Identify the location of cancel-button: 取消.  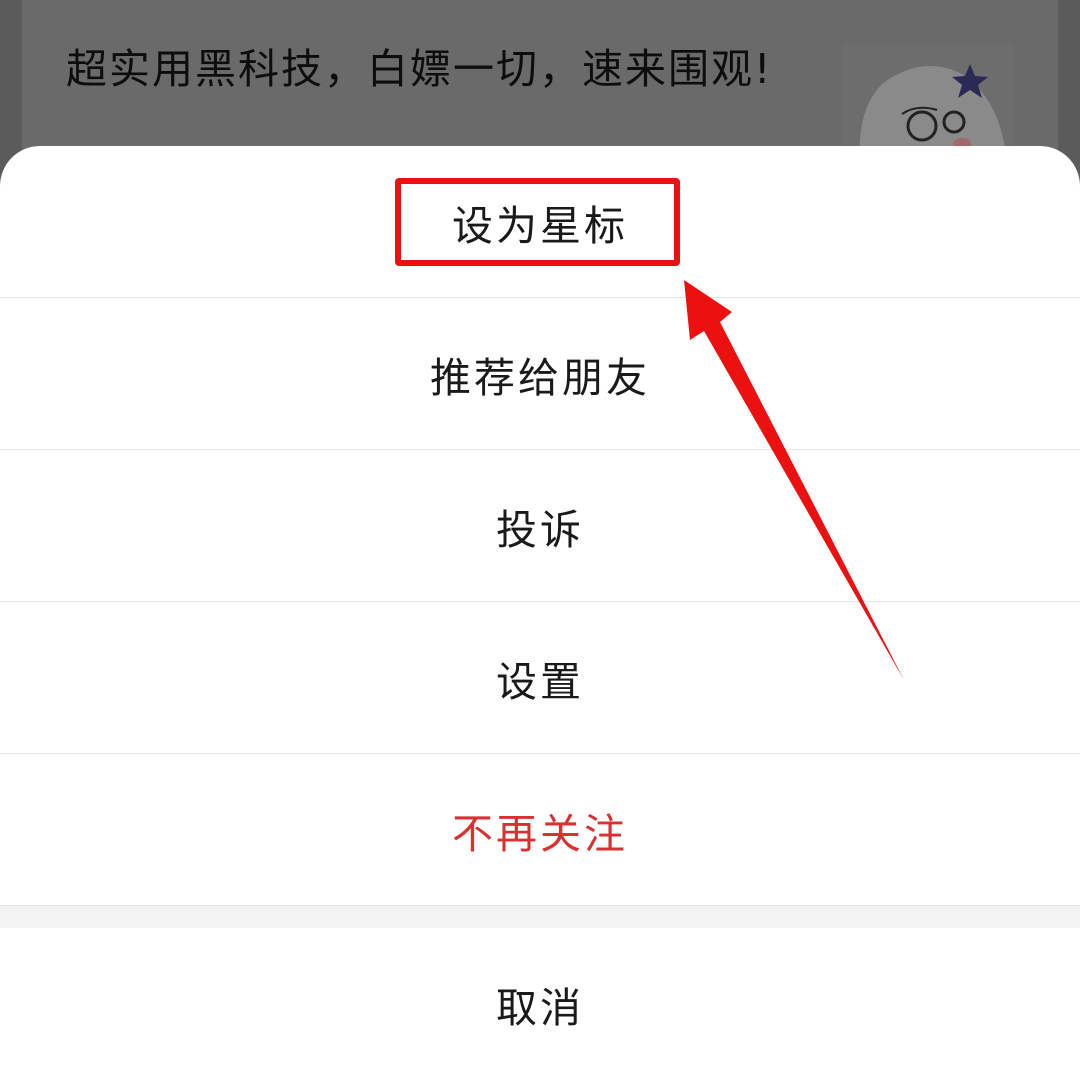
(540, 1004).